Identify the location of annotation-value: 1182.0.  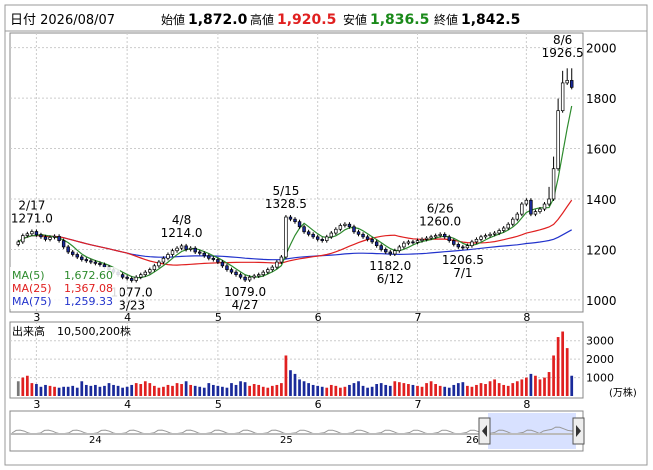
(390, 266).